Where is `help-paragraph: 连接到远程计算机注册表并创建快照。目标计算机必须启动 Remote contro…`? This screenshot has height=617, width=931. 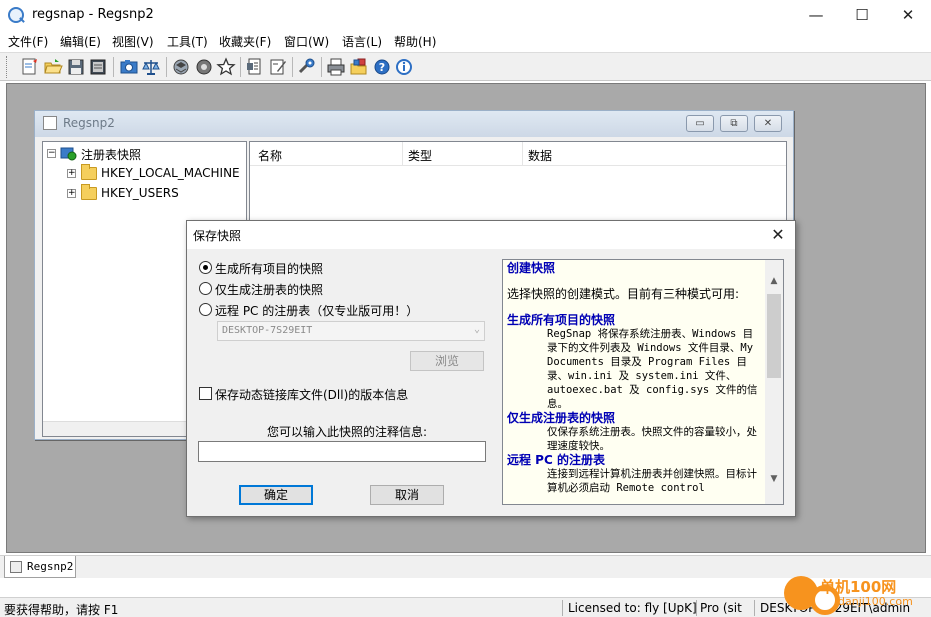
help-paragraph: 连接到远程计算机注册表并创建快照。目标计算机必须启动 Remote contro… is located at coordinates (652, 481).